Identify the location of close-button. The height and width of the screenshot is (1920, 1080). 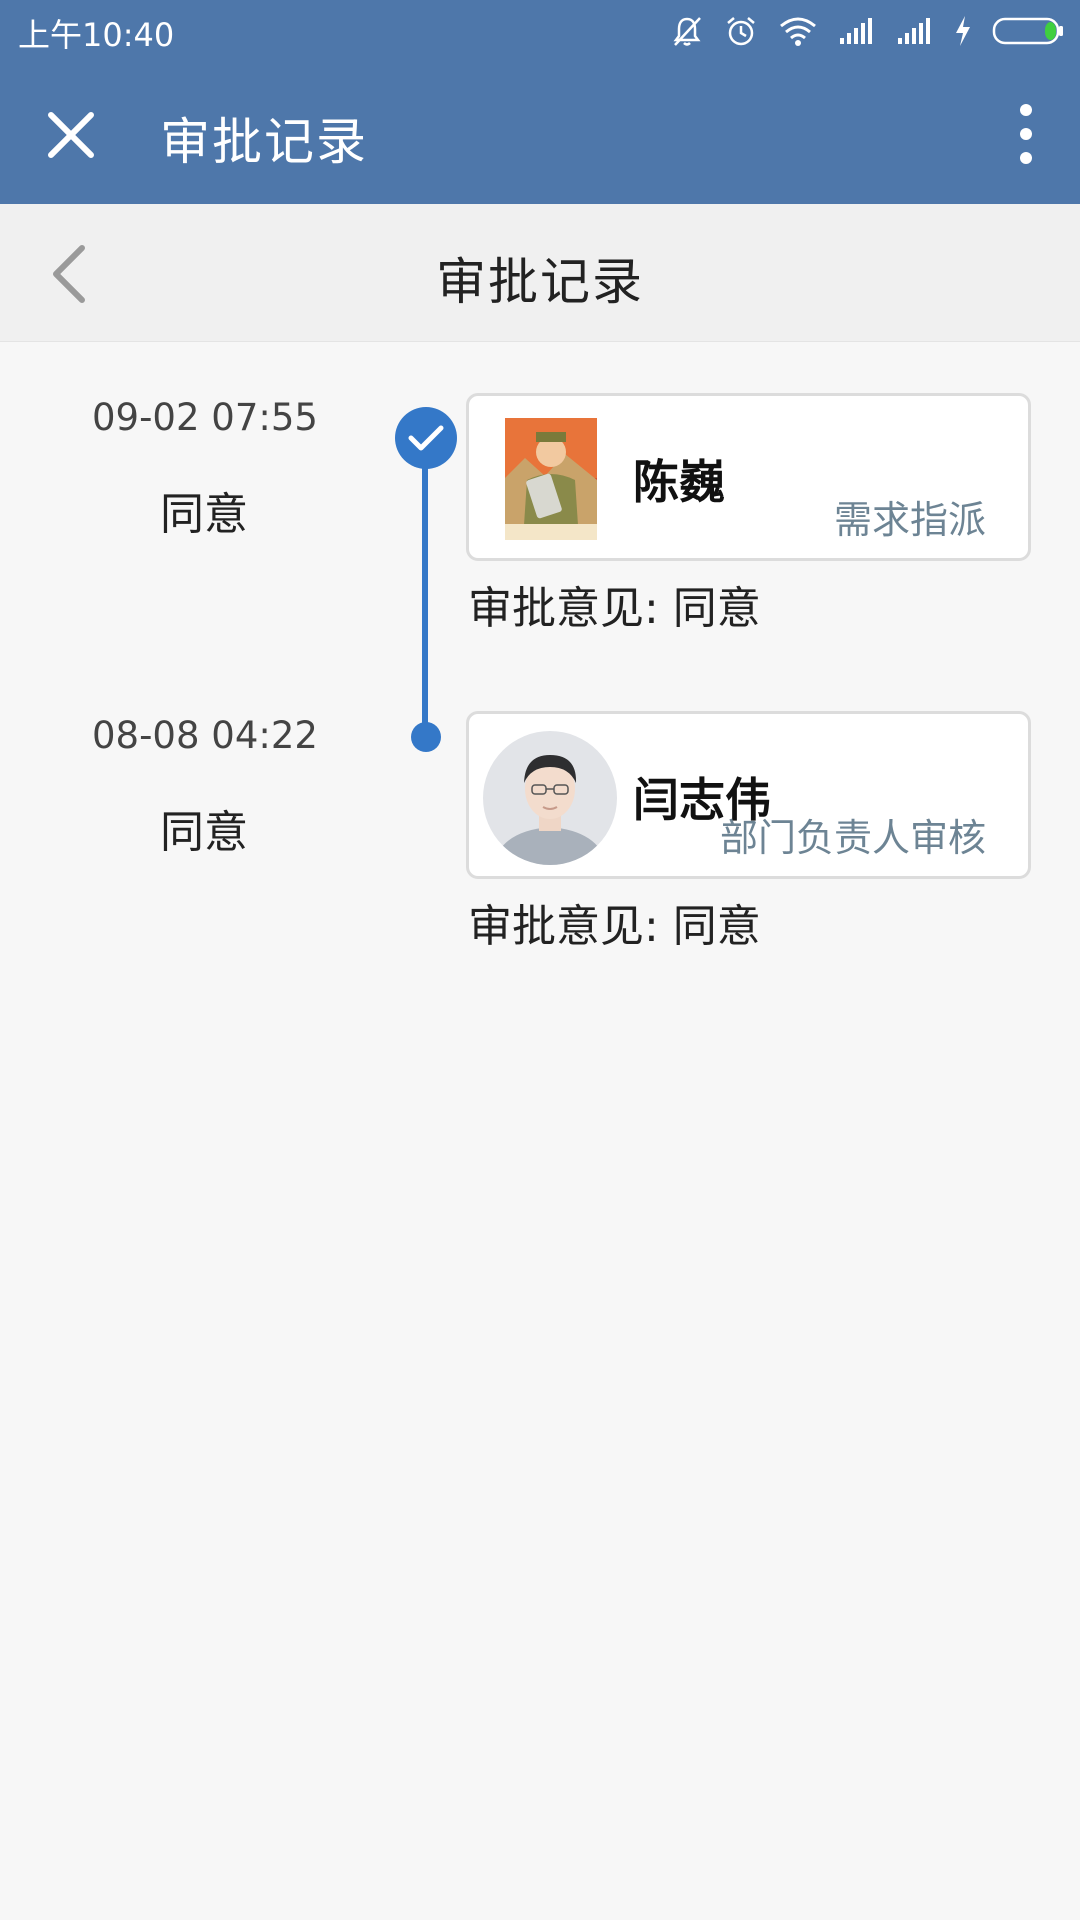
(71, 135).